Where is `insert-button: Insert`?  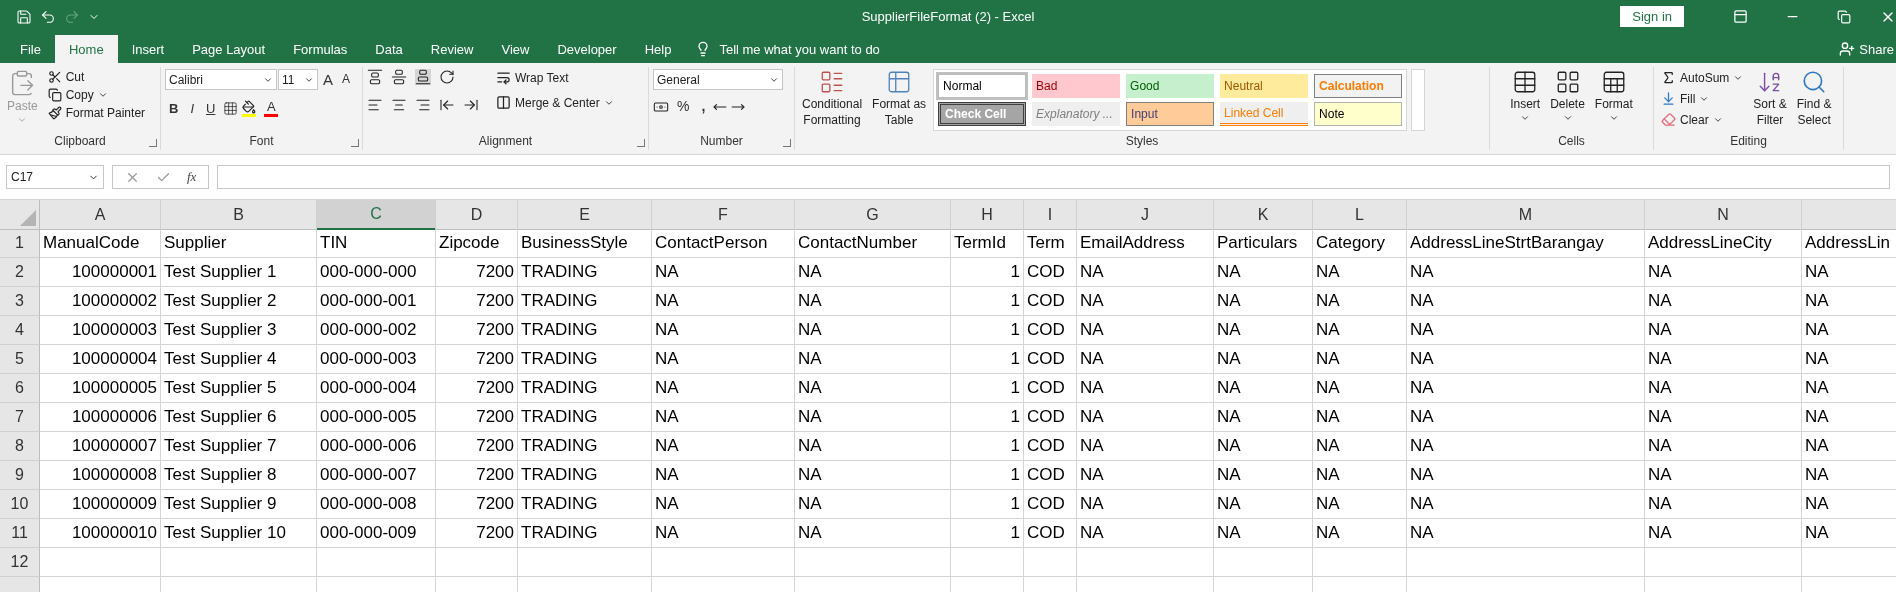 insert-button: Insert is located at coordinates (1525, 100).